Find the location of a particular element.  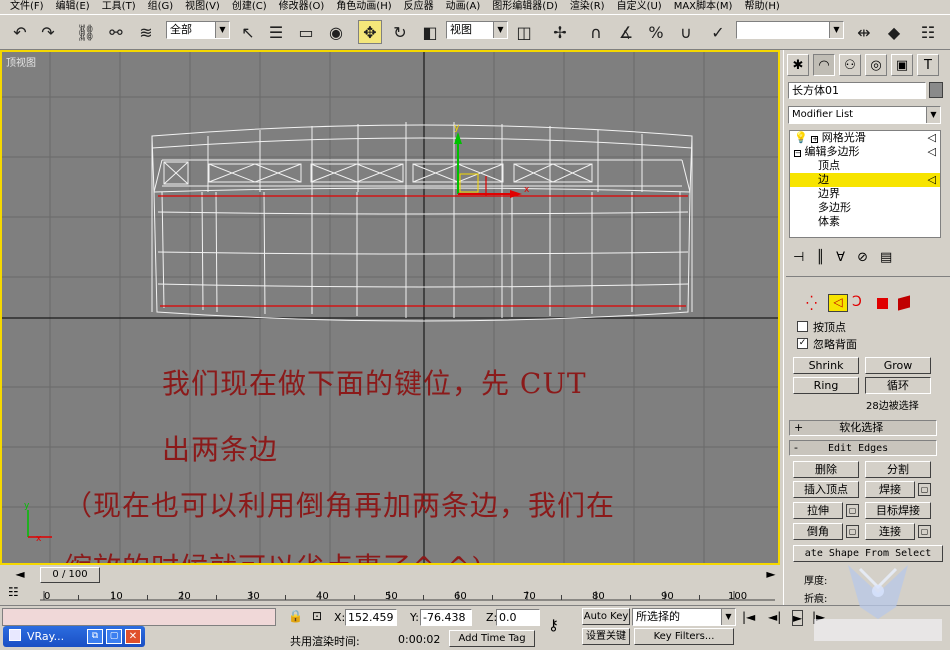

time-slider-thumb: 0 / 100 is located at coordinates (70, 575).